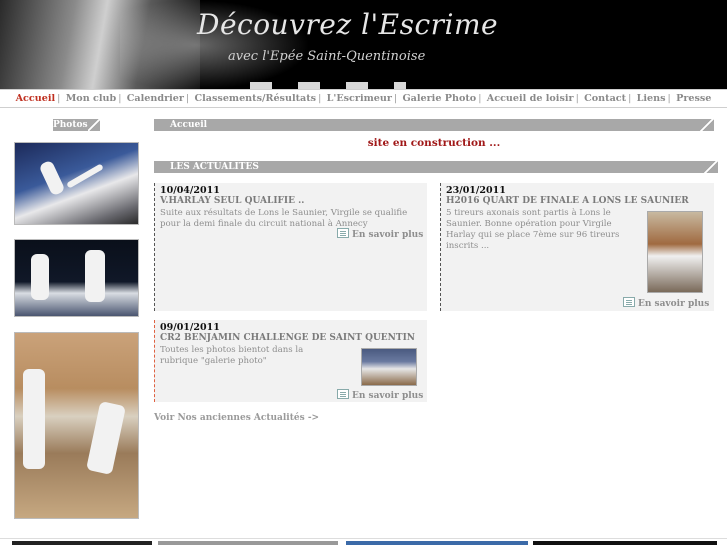 Image resolution: width=727 pixels, height=545 pixels. I want to click on banner-title: Découvrez l'Escrime, so click(348, 24).